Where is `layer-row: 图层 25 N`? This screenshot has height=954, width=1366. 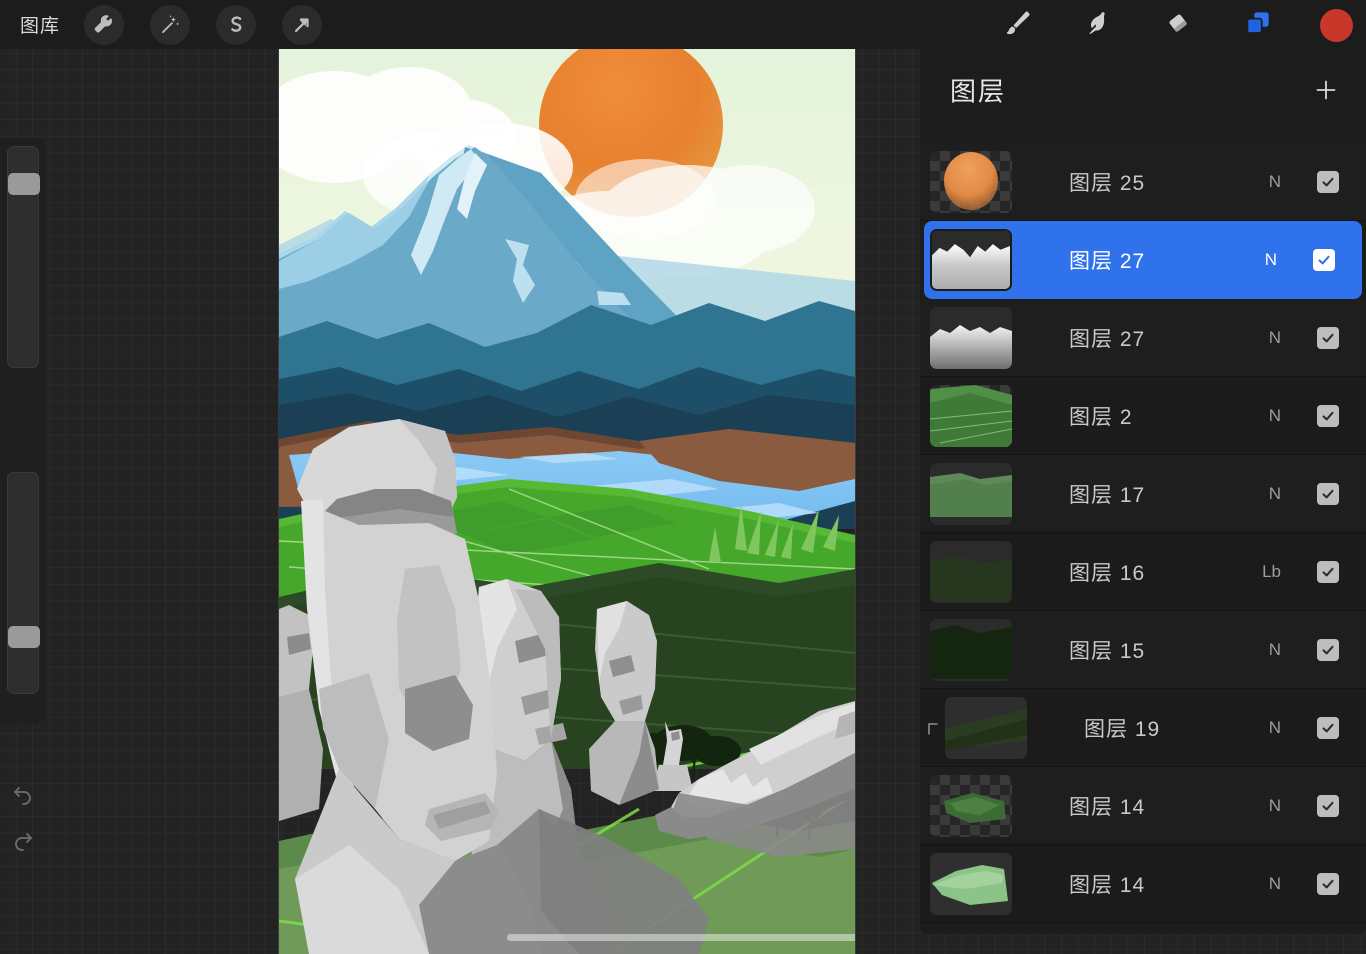
layer-row: 图层 25 N is located at coordinates (1143, 182).